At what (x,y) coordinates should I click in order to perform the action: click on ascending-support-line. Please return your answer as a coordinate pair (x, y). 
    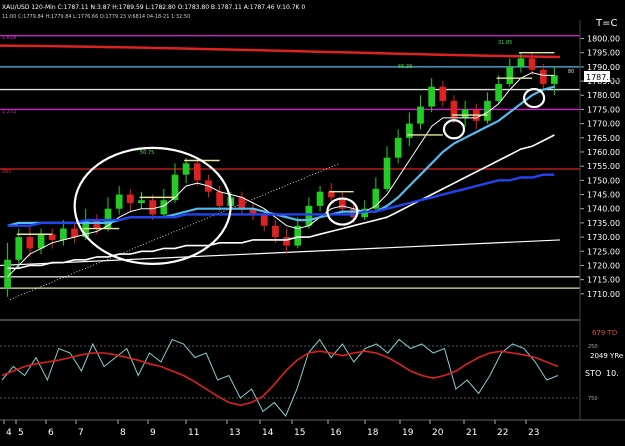
    Looking at the image, I should click on (280, 253).